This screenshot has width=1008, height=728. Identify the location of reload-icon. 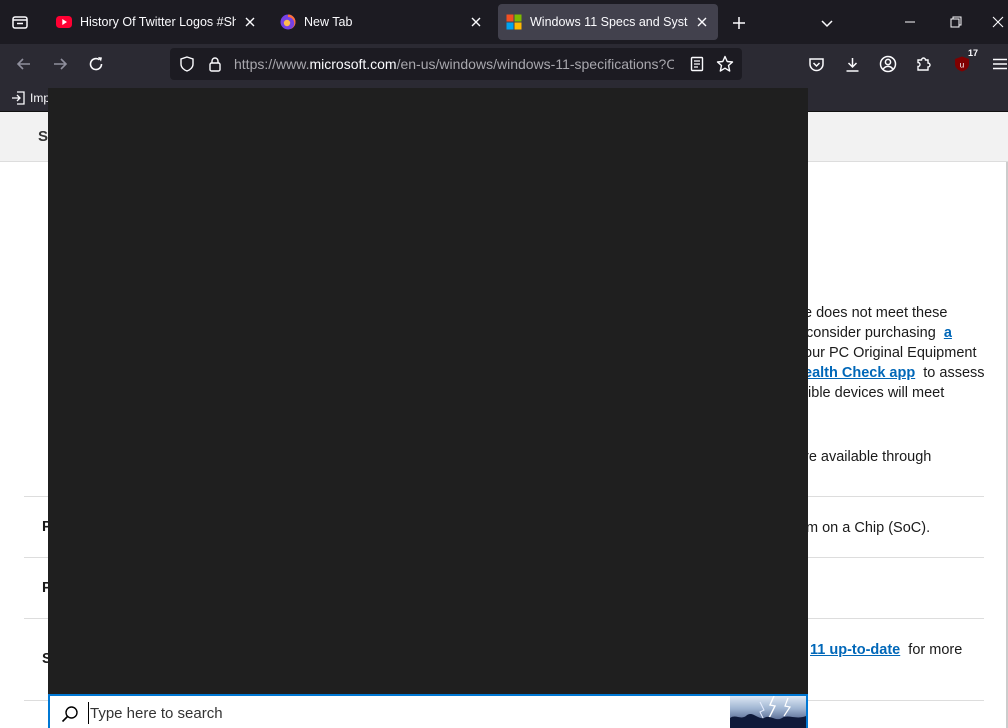
(96, 64).